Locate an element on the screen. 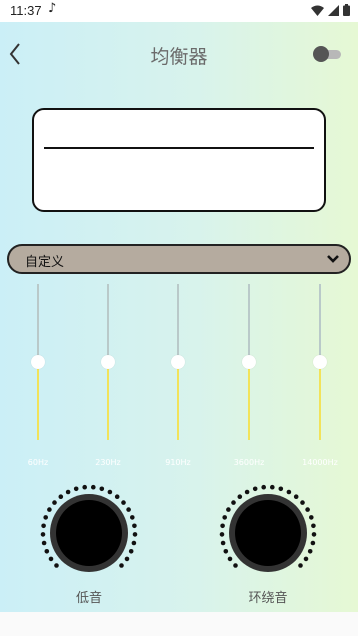 Image resolution: width=358 pixels, height=636 pixels. surround-knob-label: 环绕音 is located at coordinates (268, 598).